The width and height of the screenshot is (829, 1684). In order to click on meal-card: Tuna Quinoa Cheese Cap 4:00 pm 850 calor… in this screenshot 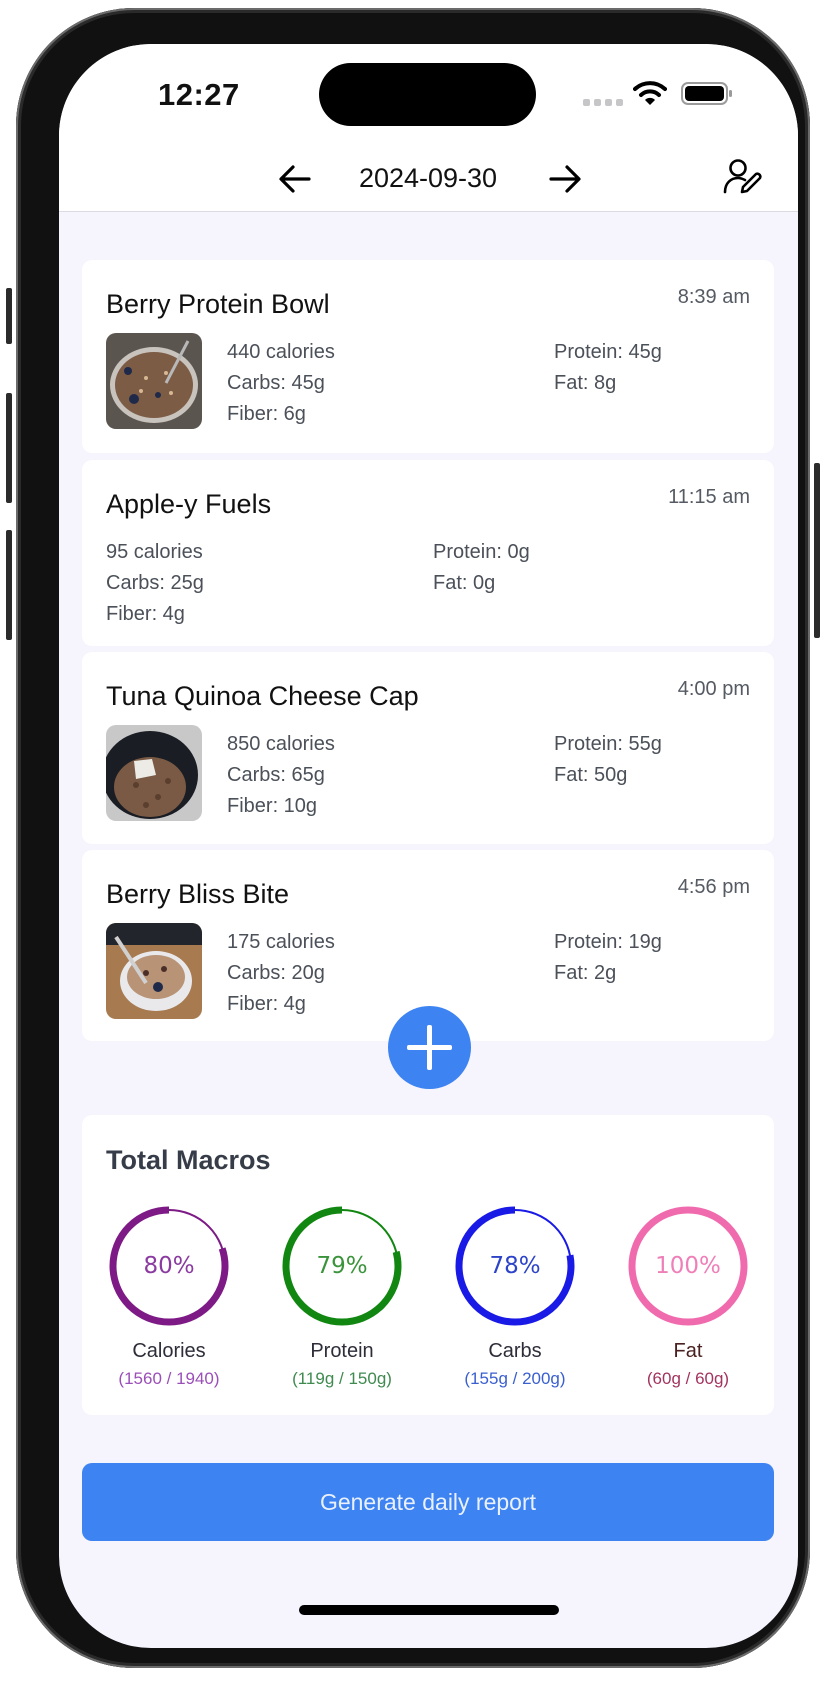, I will do `click(428, 748)`.